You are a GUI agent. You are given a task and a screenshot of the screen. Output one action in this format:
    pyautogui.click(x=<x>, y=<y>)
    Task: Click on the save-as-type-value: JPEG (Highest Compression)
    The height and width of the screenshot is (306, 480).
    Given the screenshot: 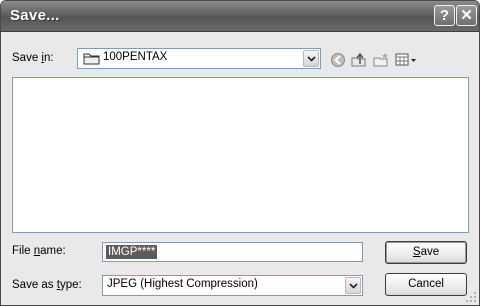 What is the action you would take?
    pyautogui.click(x=182, y=284)
    